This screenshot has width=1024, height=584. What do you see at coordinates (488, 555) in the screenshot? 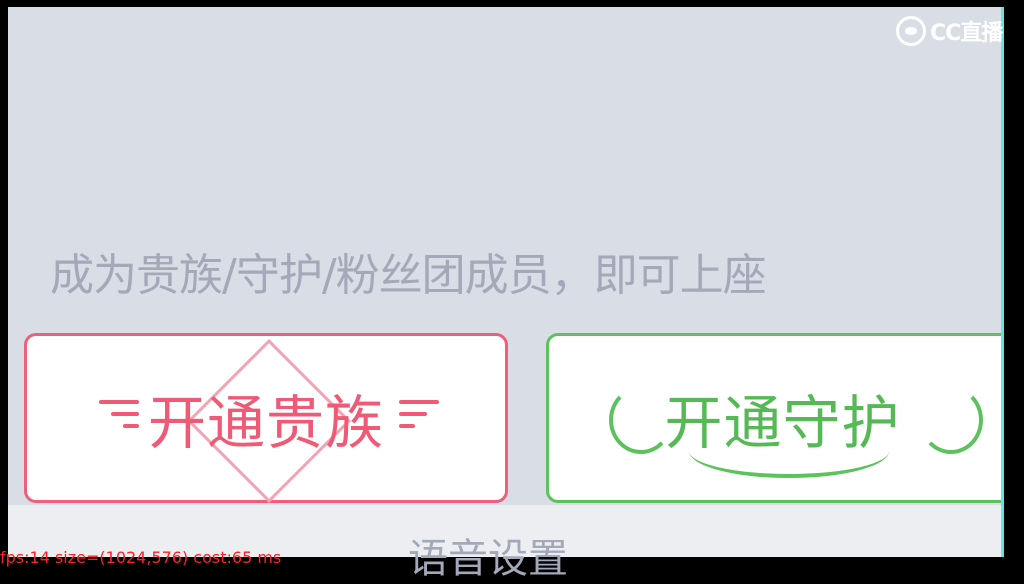
I see `voice-settings-label: 语音设置` at bounding box center [488, 555].